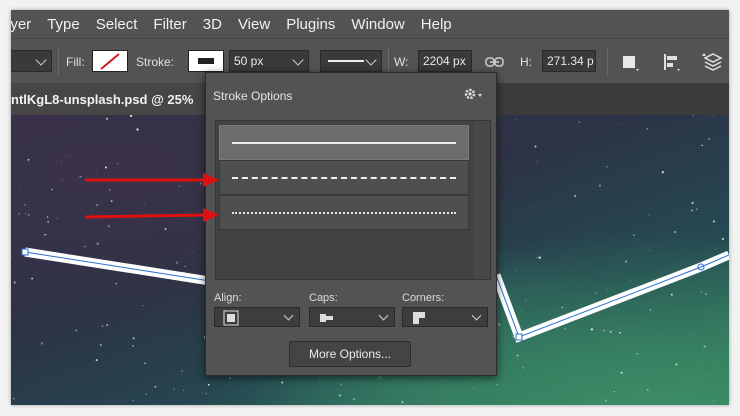  Describe the element at coordinates (151, 215) in the screenshot. I see `arrow-pointing-dotted` at that location.